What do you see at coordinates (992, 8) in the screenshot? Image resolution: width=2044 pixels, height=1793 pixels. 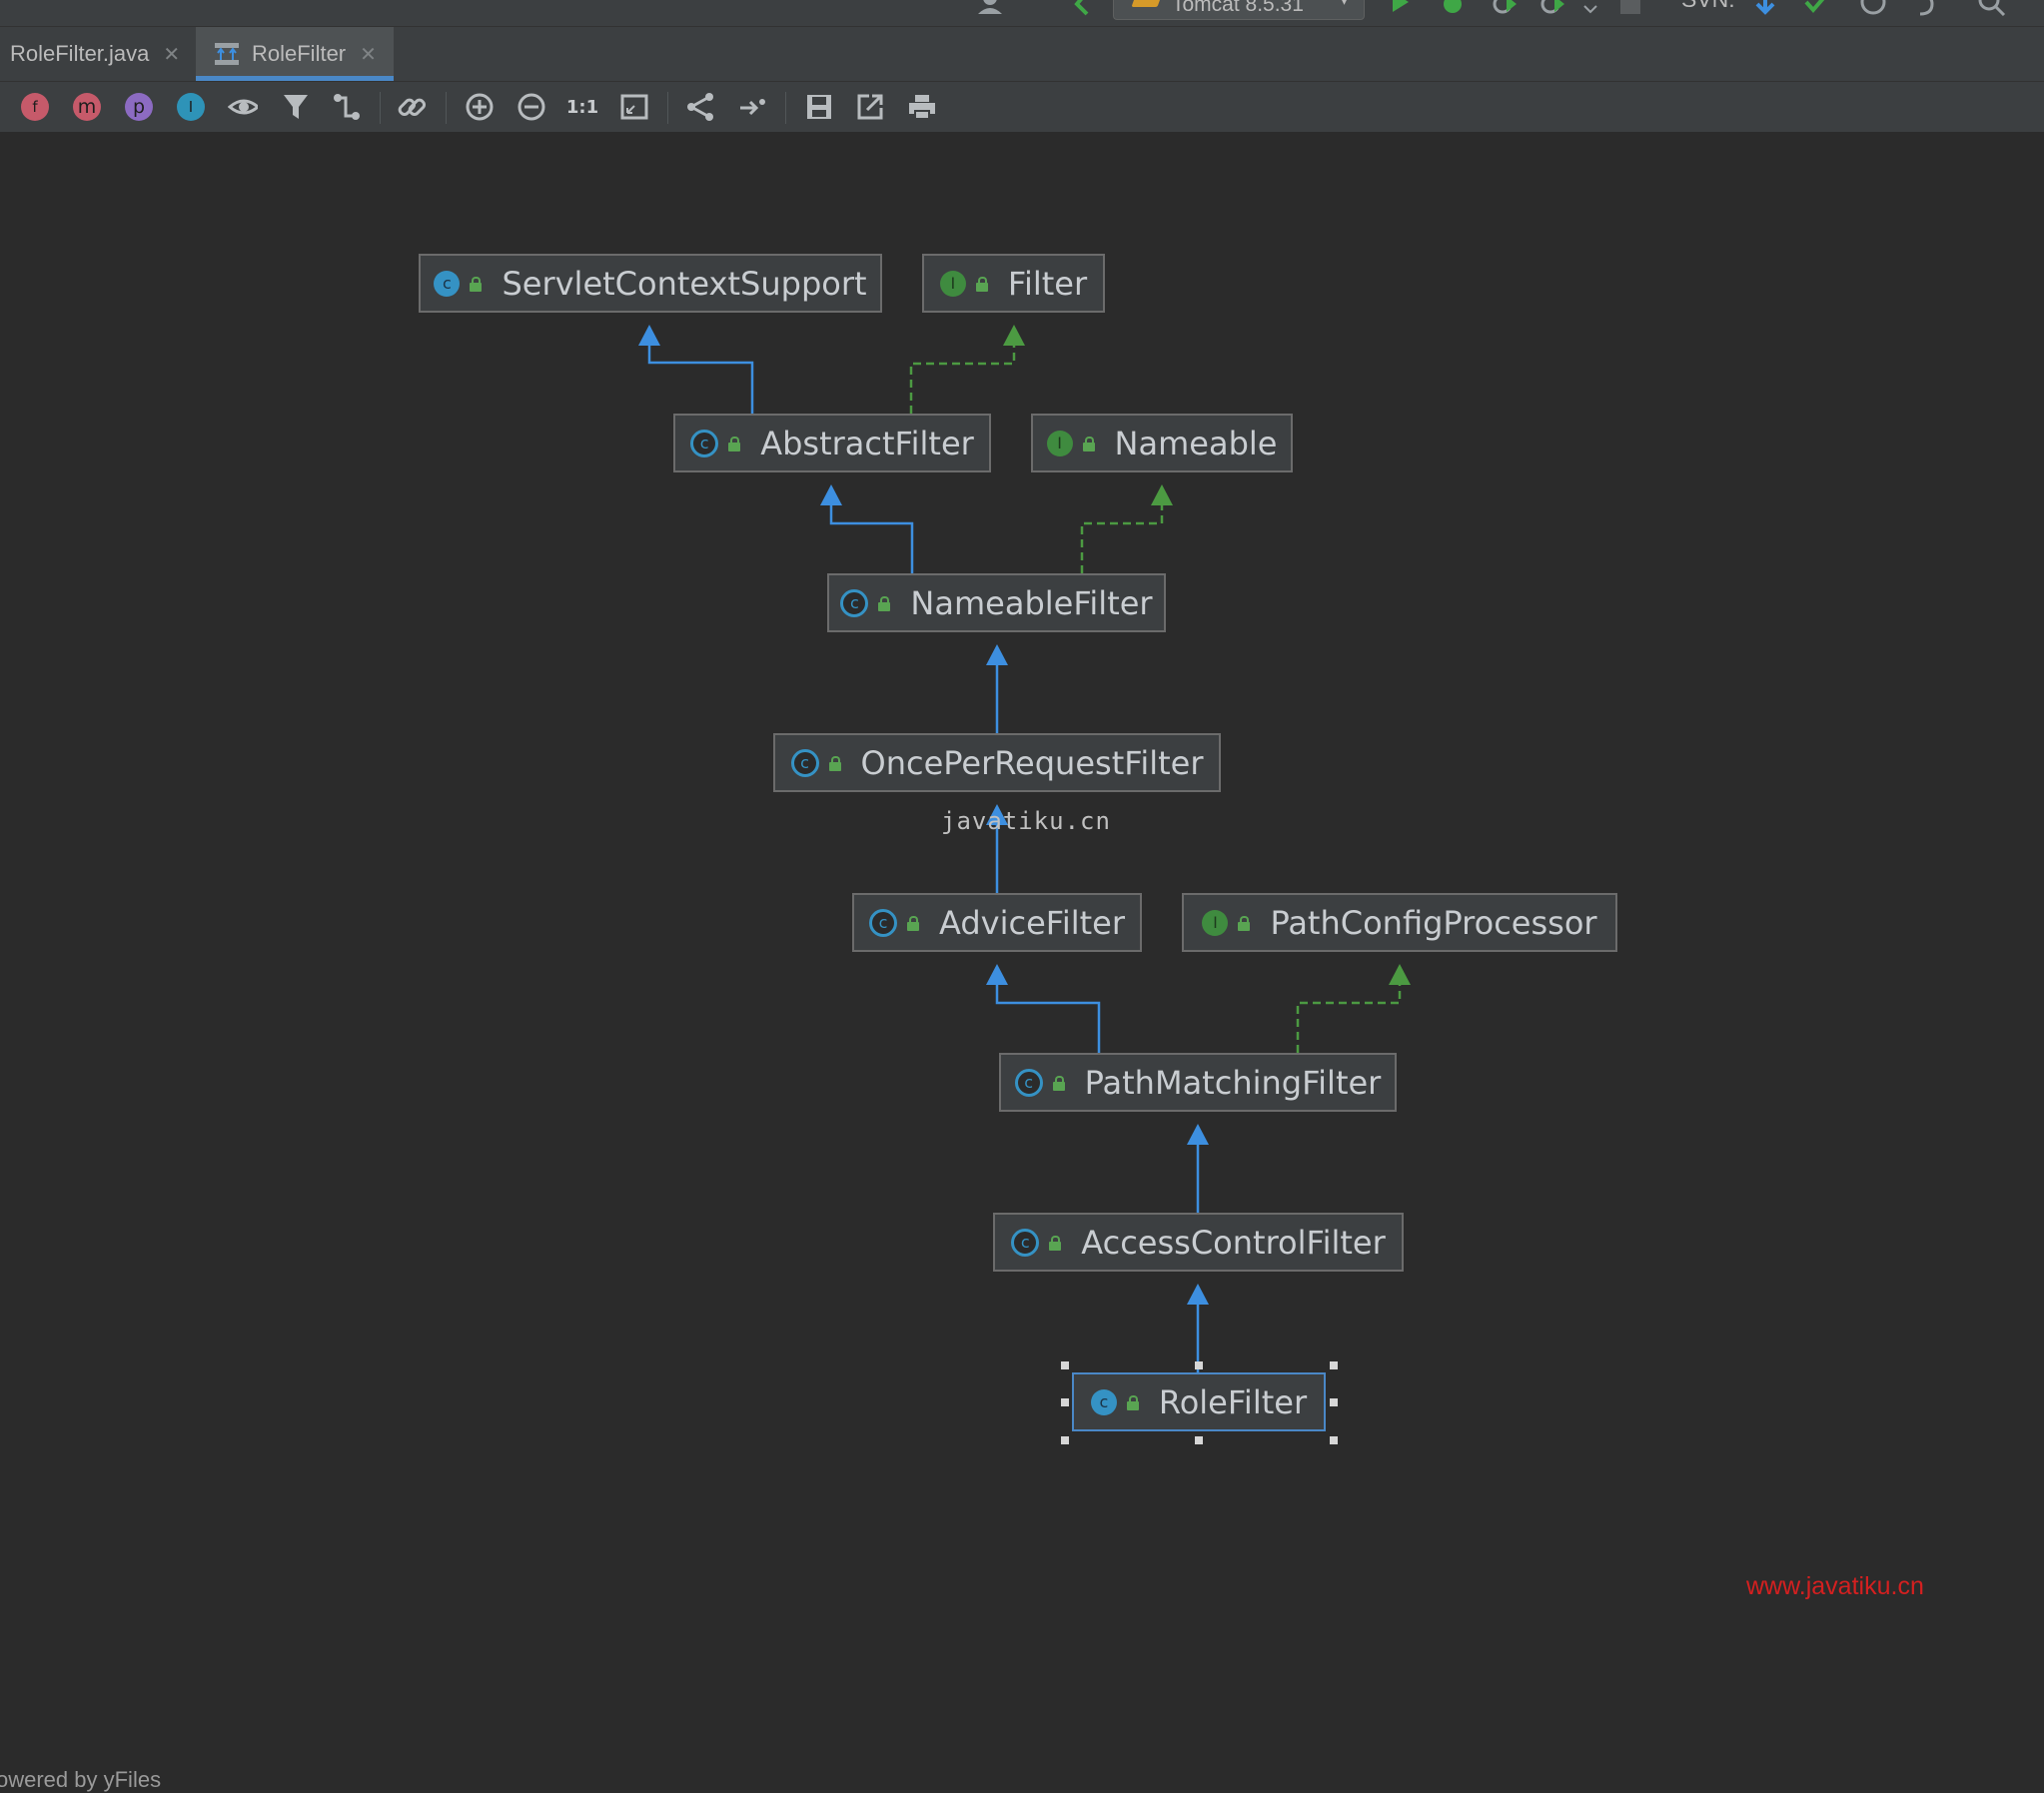 I see `user-icon` at bounding box center [992, 8].